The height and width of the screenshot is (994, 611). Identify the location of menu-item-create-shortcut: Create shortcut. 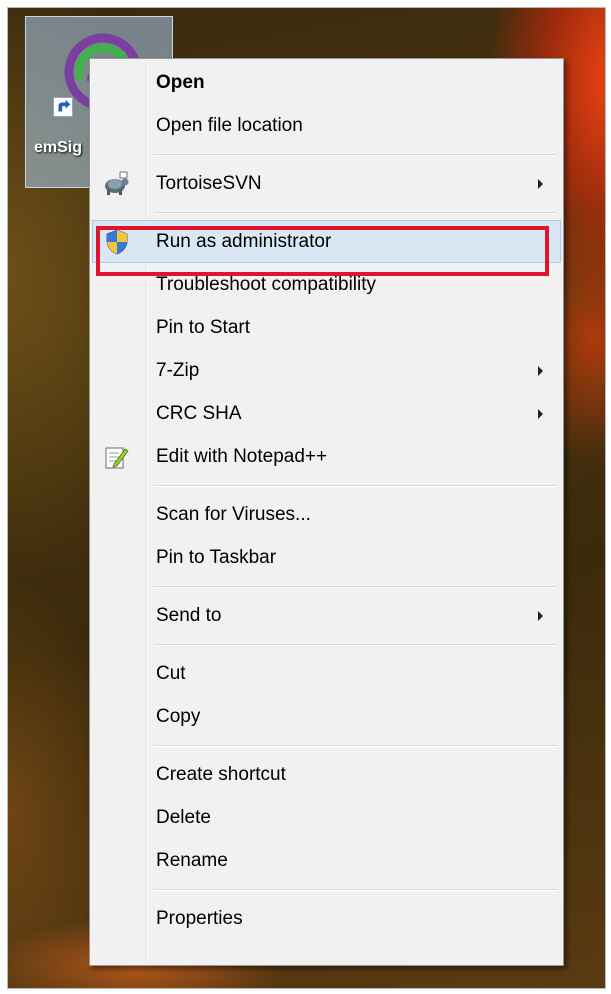
(326, 774).